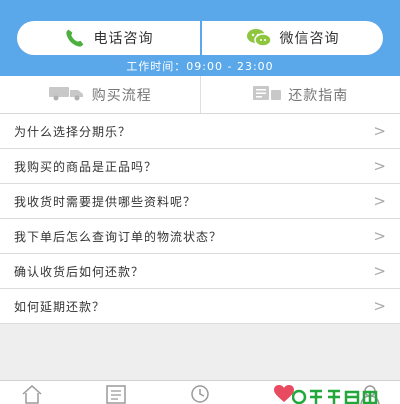 This screenshot has width=400, height=404. I want to click on guide-tabs: 购买流程 还款指南, so click(200, 95).